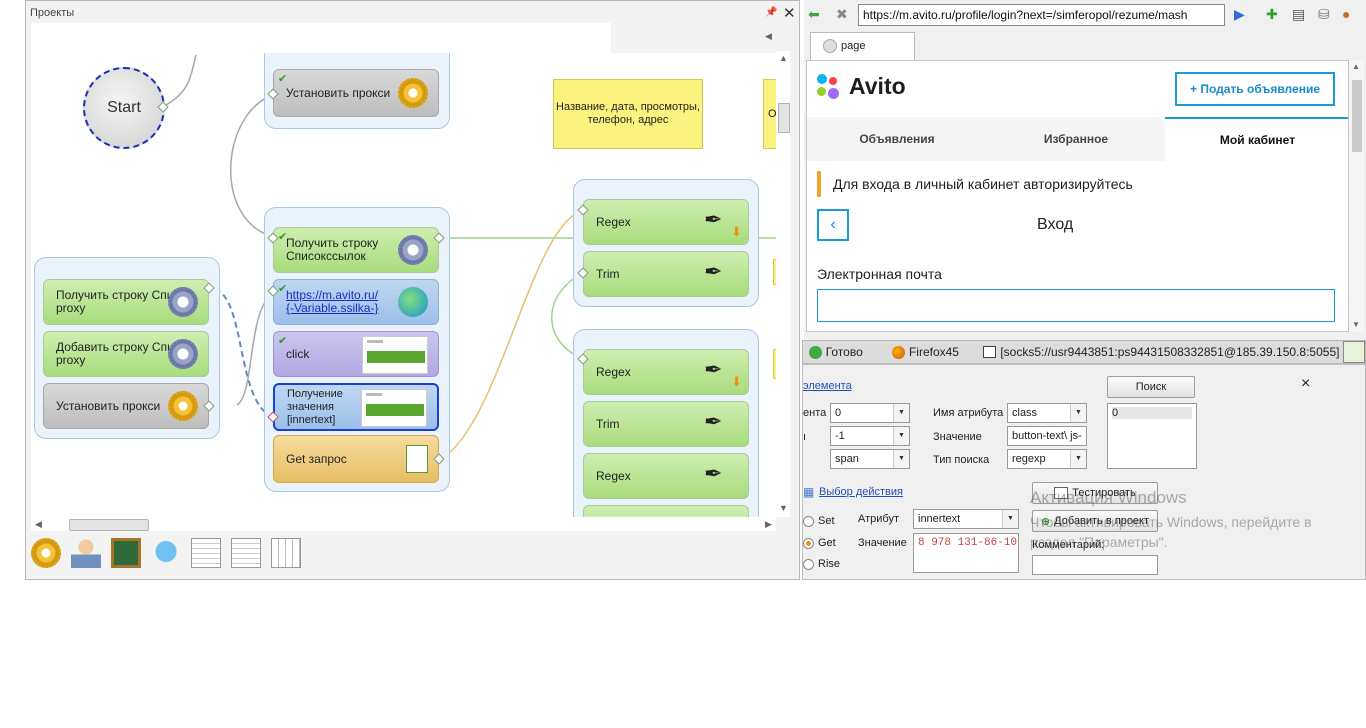 Image resolution: width=1366 pixels, height=728 pixels. I want to click on pen-icon: ✒, so click(713, 369).